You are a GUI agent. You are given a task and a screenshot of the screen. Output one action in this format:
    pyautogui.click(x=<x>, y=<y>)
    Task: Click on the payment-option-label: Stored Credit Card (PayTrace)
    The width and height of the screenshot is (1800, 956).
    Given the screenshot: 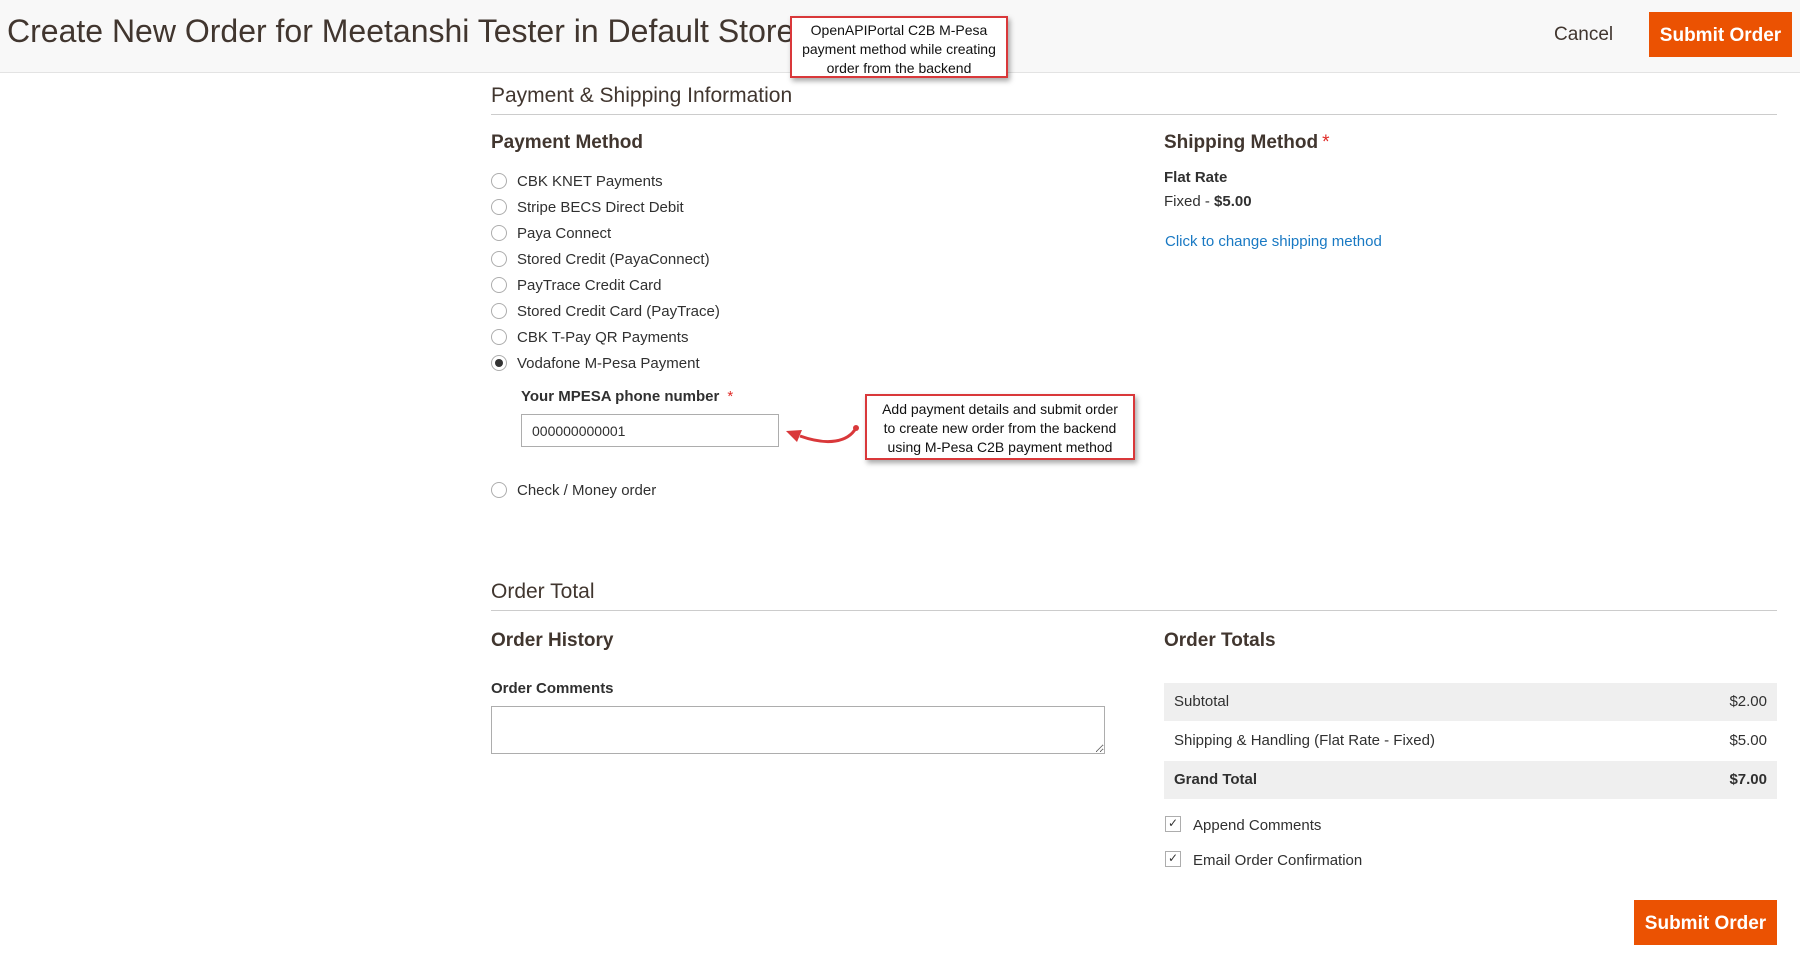 What is the action you would take?
    pyautogui.click(x=618, y=311)
    